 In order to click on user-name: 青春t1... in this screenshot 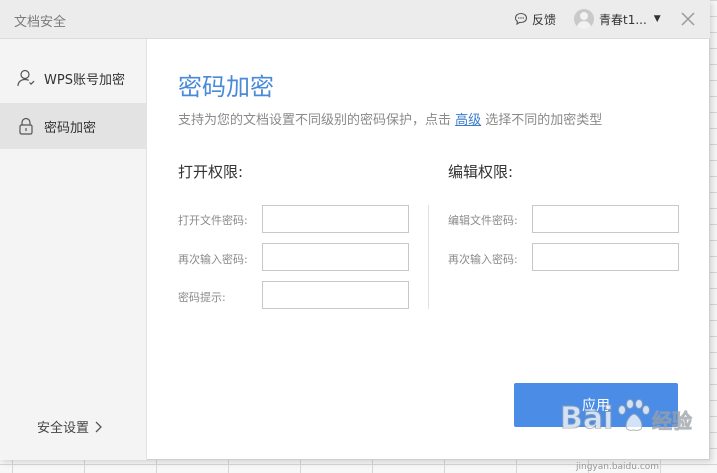, I will do `click(623, 19)`.